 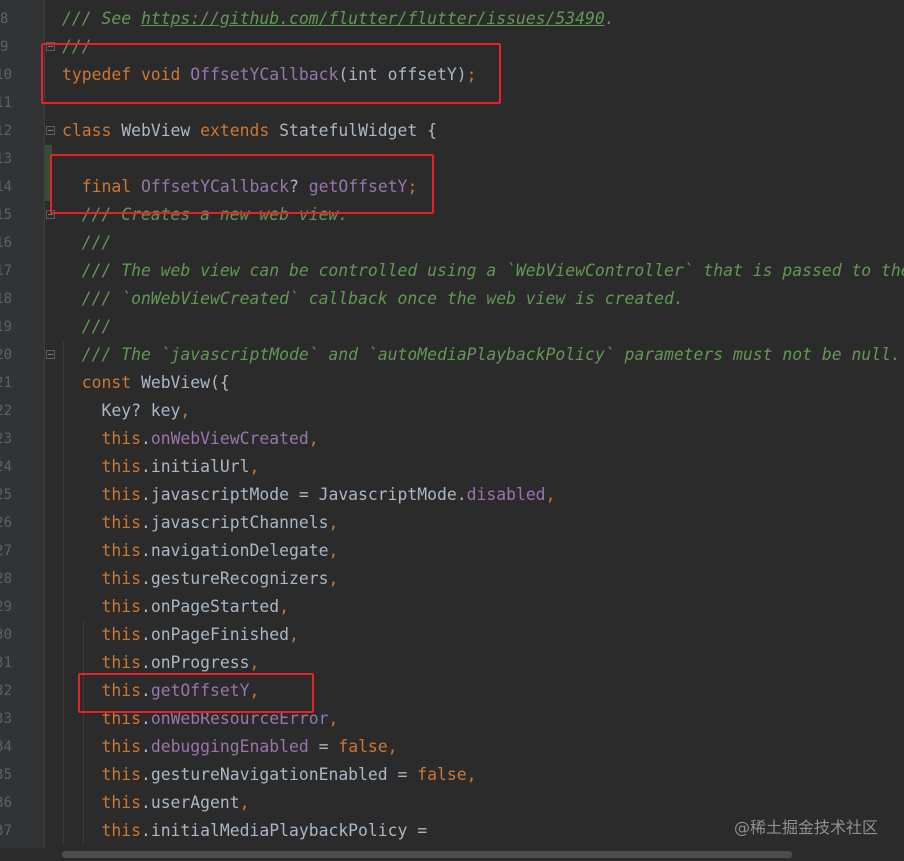 I want to click on line-number: 18, so click(x=6, y=299).